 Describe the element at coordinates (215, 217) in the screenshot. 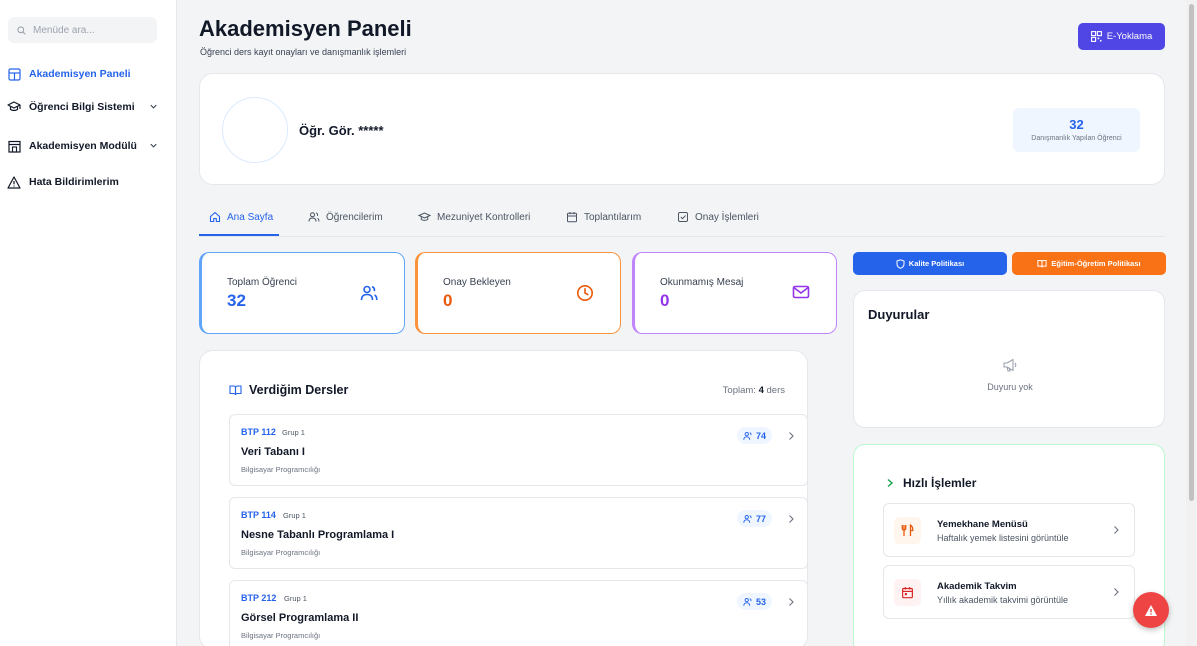

I see `home-icon` at that location.